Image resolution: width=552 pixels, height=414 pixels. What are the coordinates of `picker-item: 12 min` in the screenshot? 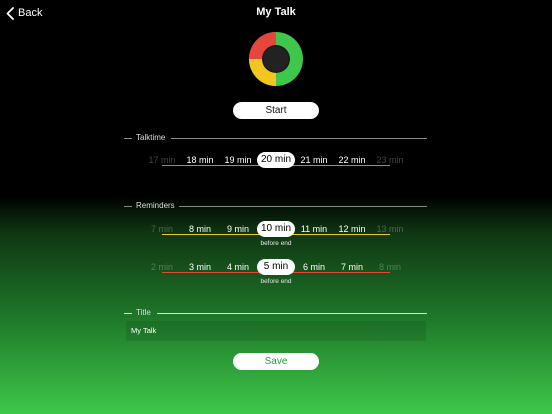 It's located at (352, 229).